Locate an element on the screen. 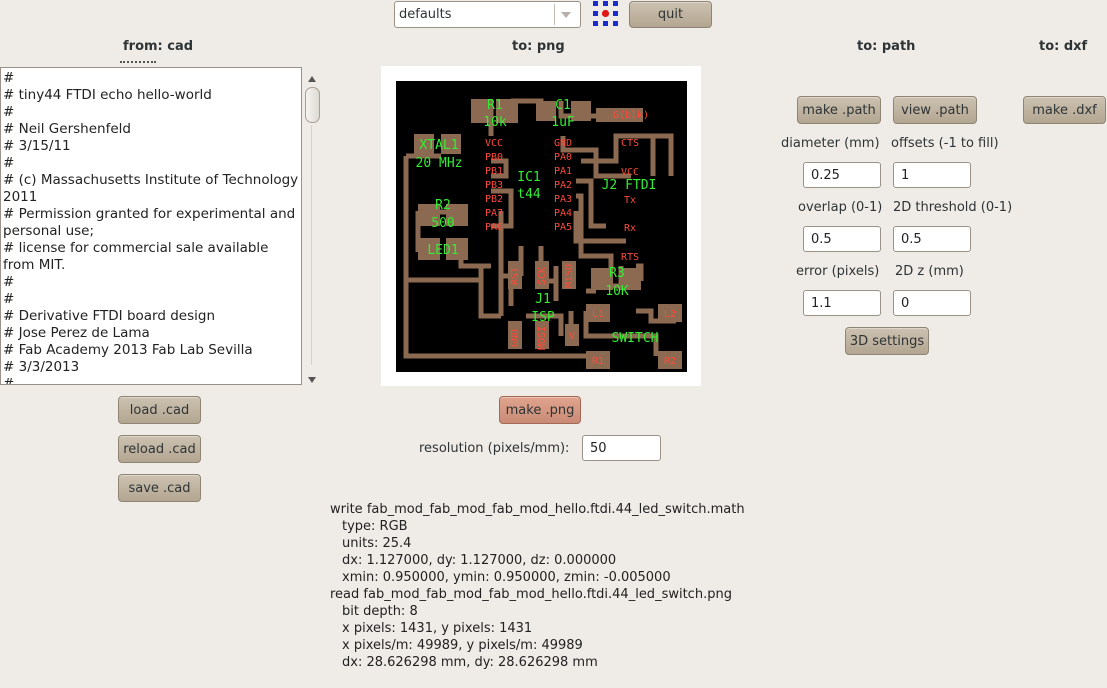 The height and width of the screenshot is (688, 1107). chevron-down-icon is located at coordinates (566, 16).